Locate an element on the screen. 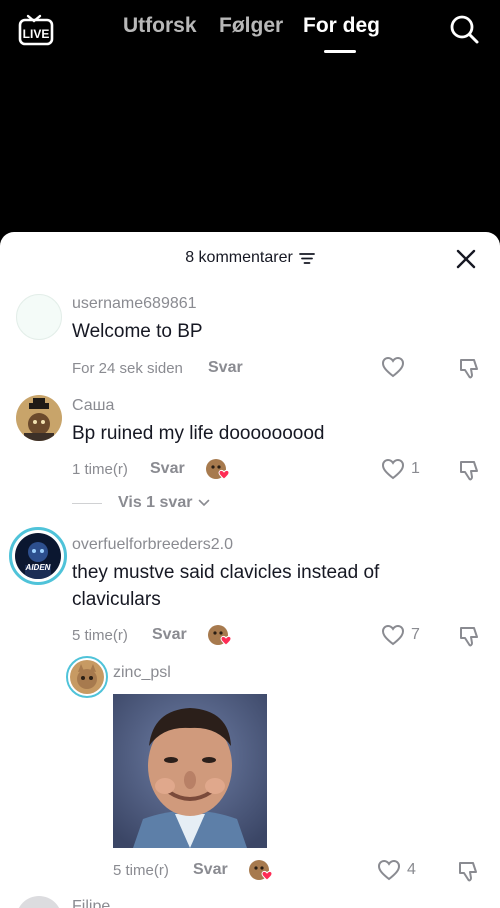  like-button: 7 is located at coordinates (400, 635).